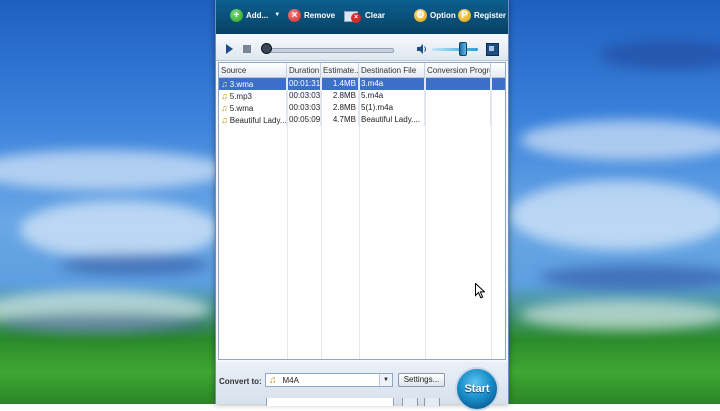  I want to click on player-bar, so click(362, 49).